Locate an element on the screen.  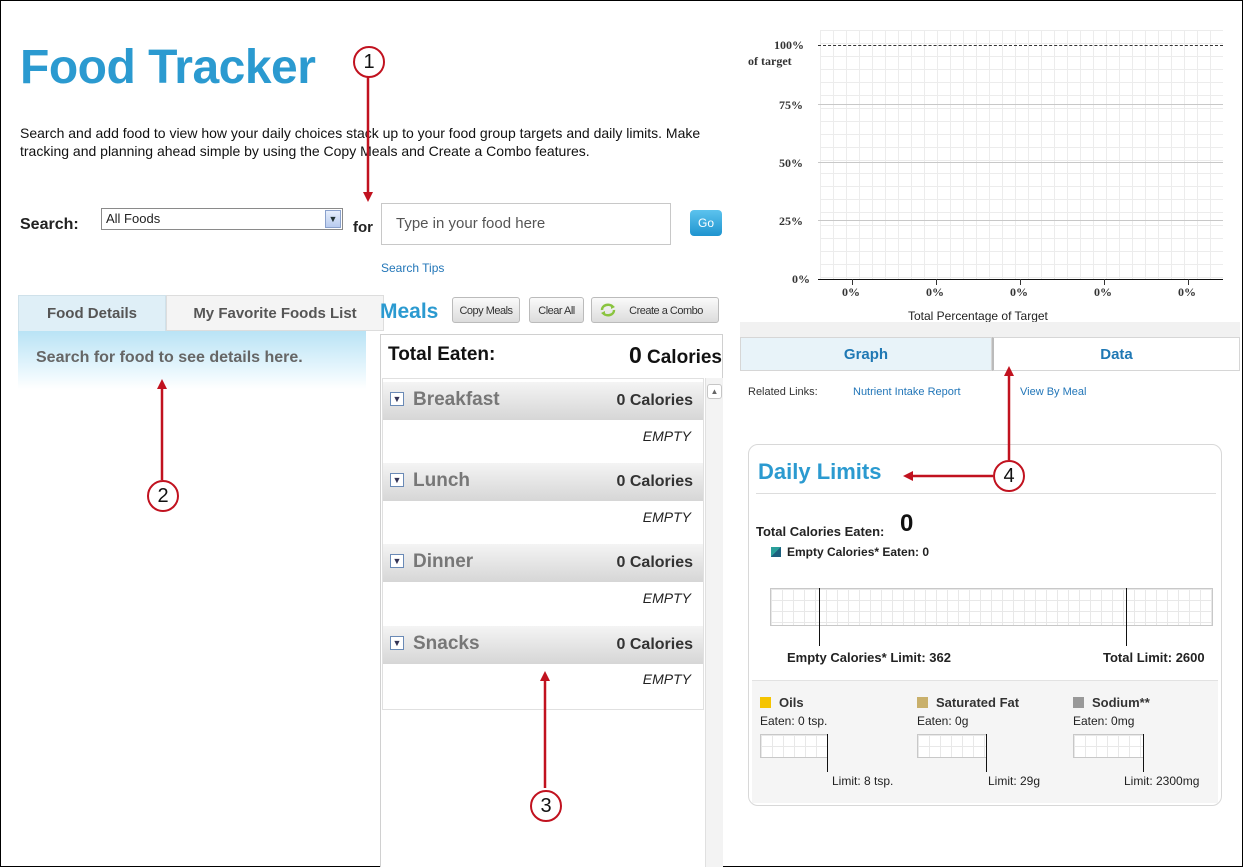
sodium-label: Sodium** is located at coordinates (1121, 702).